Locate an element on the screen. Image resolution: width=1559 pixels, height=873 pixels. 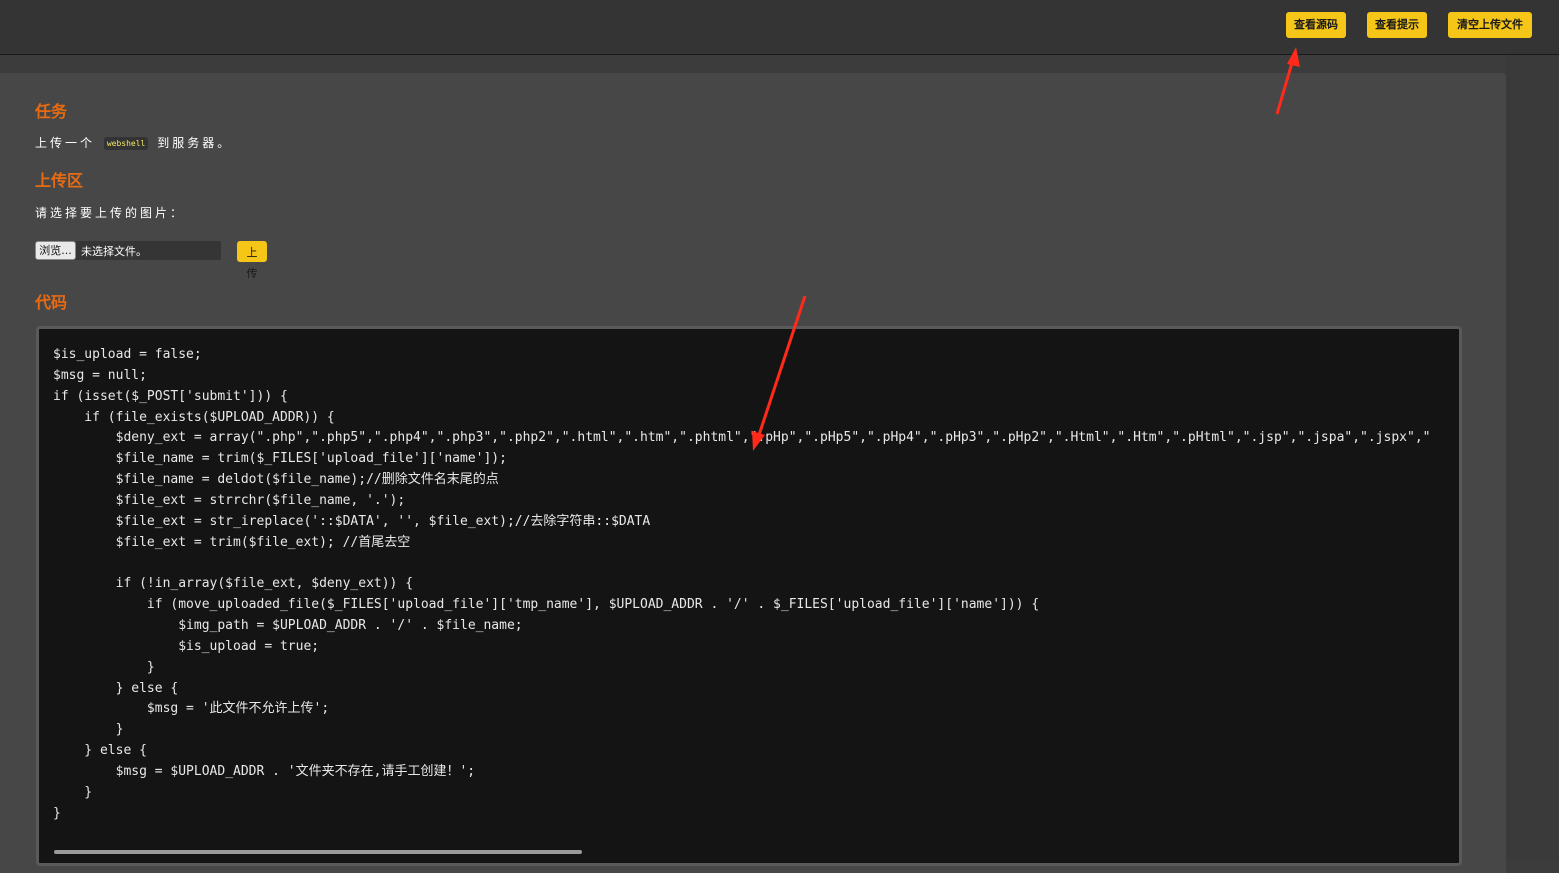
file-status-text: 未选择文件。 is located at coordinates (114, 251).